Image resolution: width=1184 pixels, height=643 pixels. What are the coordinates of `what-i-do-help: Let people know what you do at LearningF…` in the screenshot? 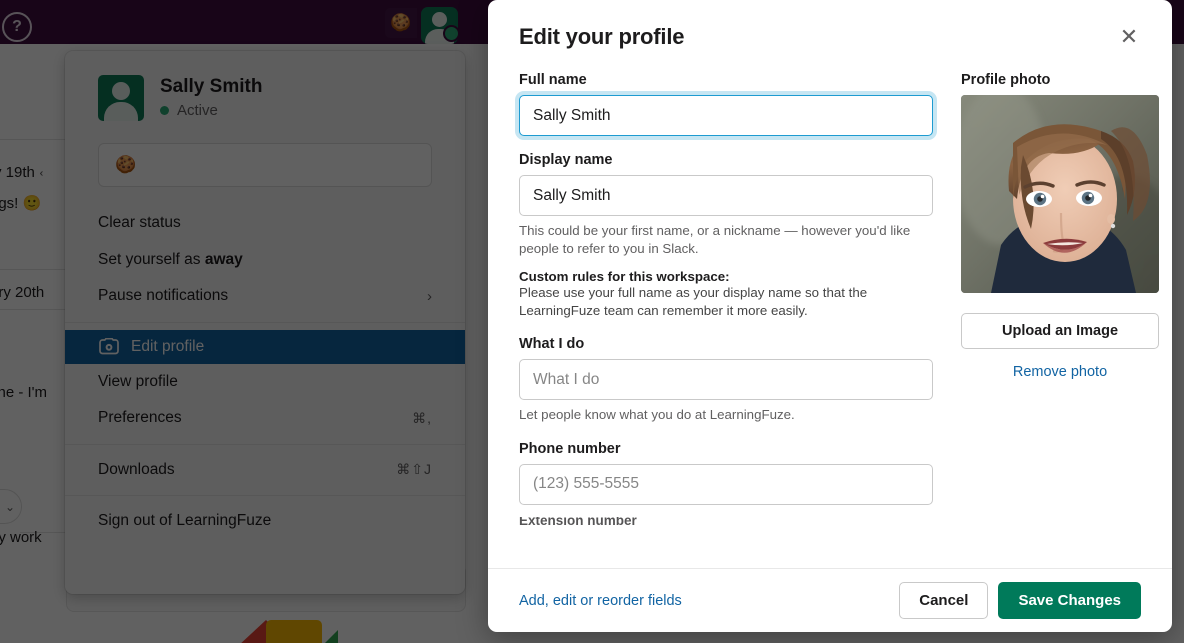 It's located at (657, 415).